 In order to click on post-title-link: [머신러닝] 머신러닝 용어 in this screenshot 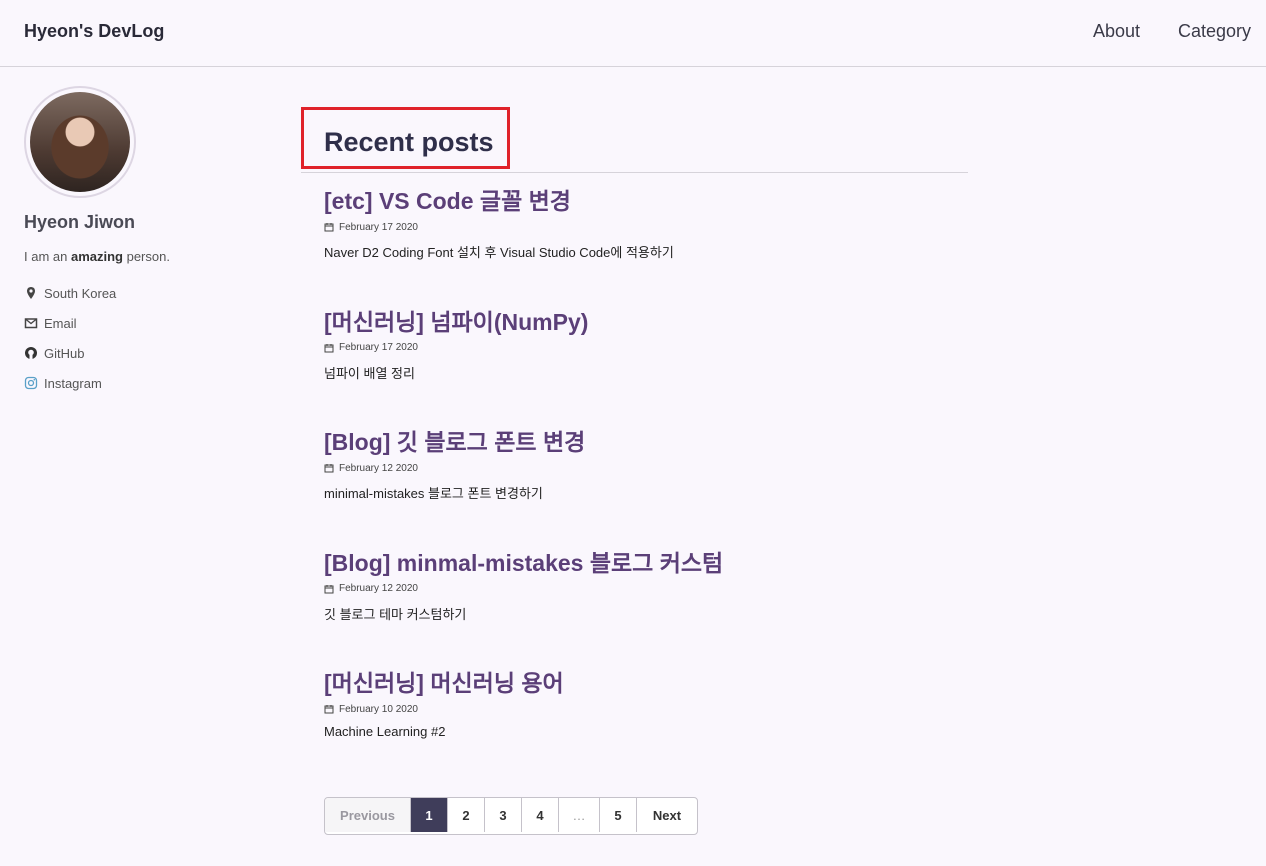, I will do `click(644, 683)`.